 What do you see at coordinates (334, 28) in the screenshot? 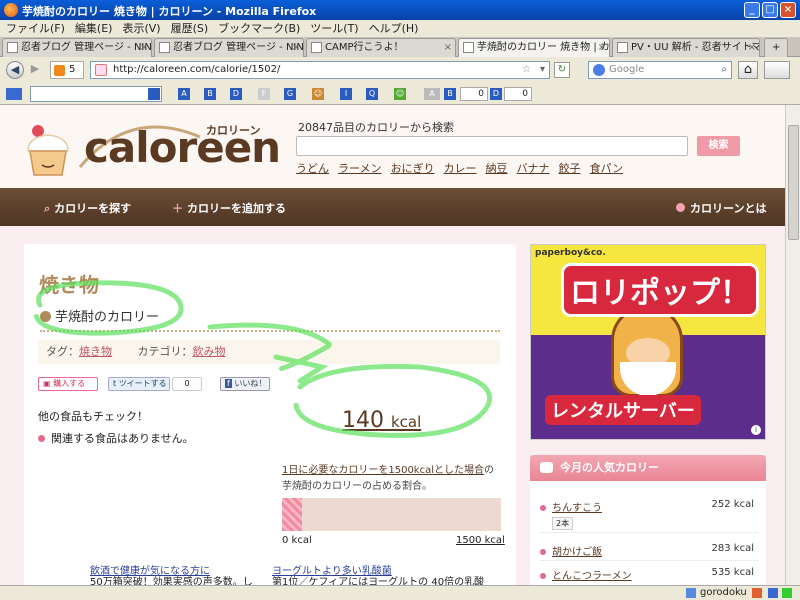
I see `menu-tools: ツール(T)` at bounding box center [334, 28].